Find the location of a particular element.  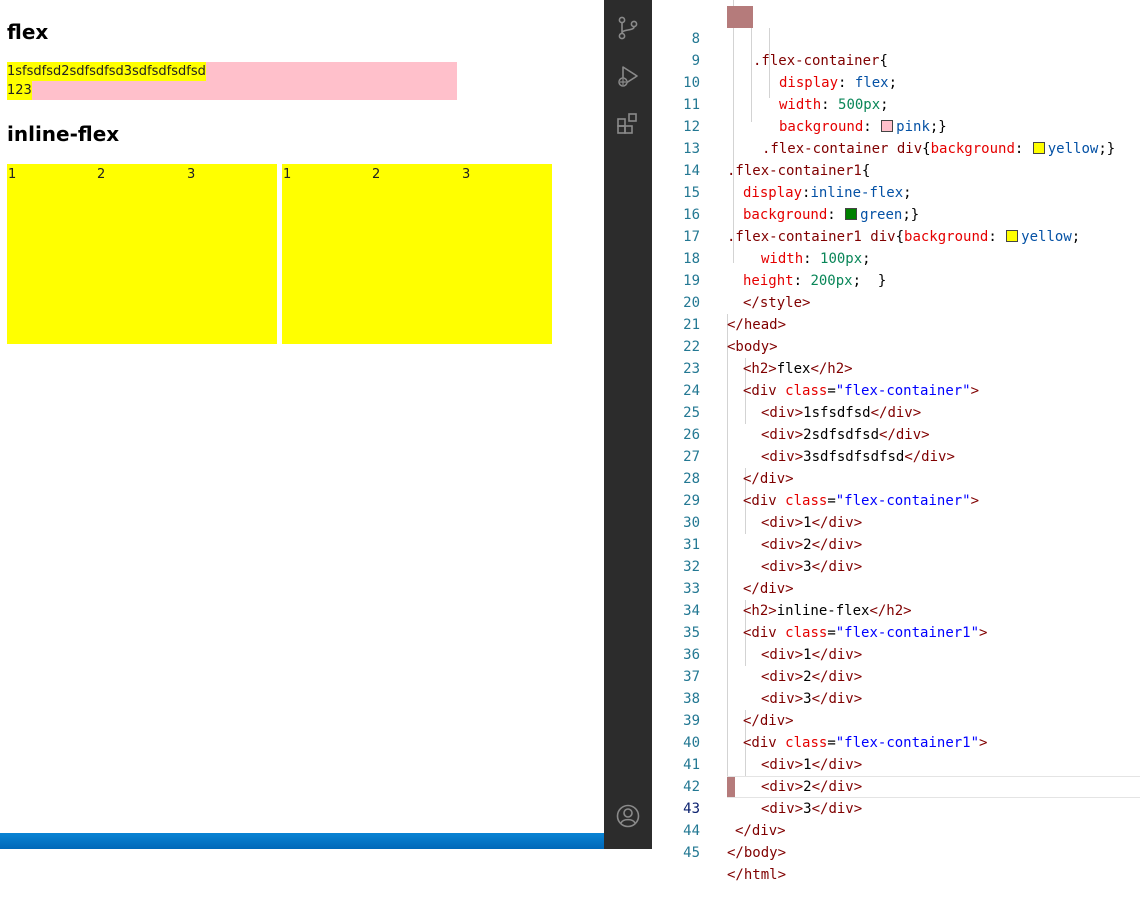

code-line: 17 width: 100px; is located at coordinates (896, 235).